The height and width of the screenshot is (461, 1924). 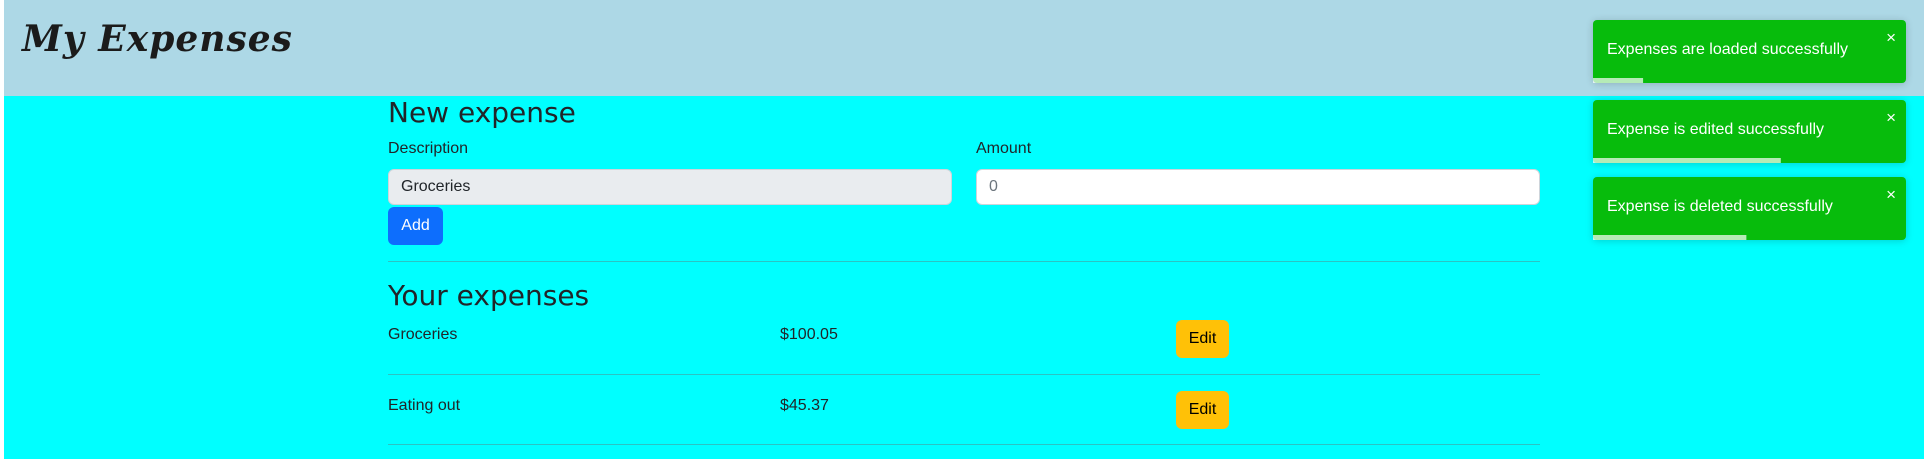 What do you see at coordinates (482, 112) in the screenshot?
I see `new-expense-title: New expense` at bounding box center [482, 112].